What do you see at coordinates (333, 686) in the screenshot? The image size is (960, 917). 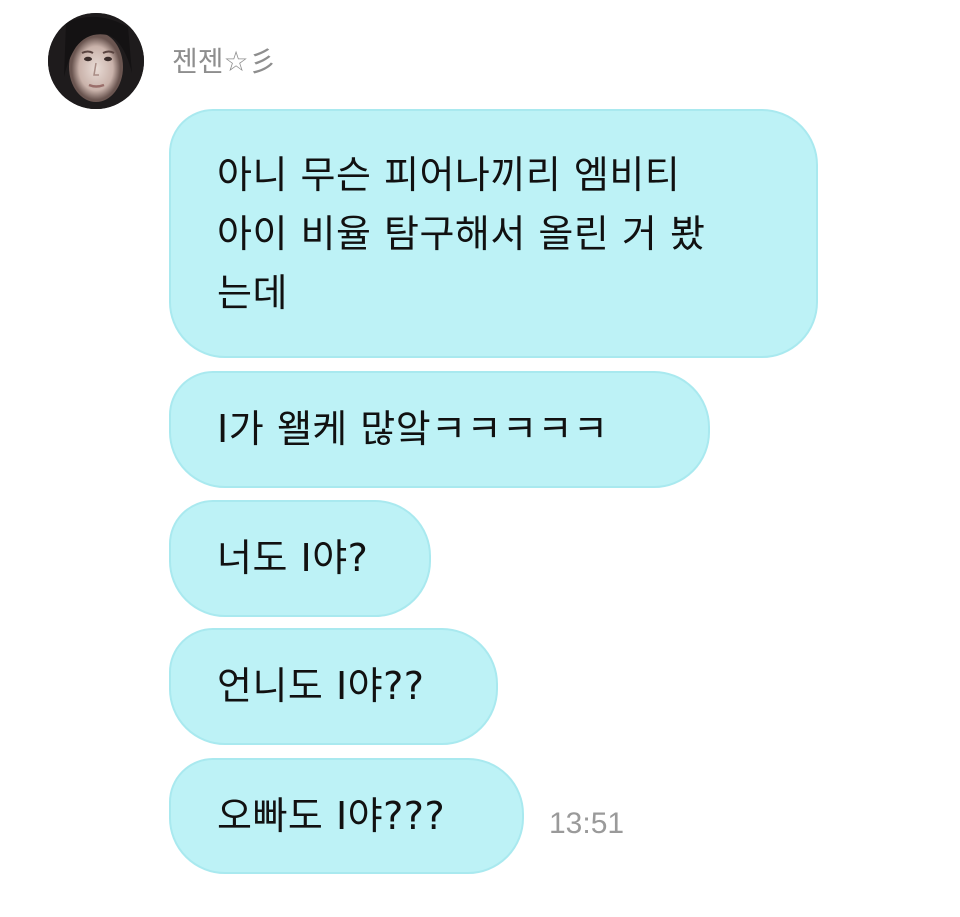 I see `message-bubble: 언니도 I야??` at bounding box center [333, 686].